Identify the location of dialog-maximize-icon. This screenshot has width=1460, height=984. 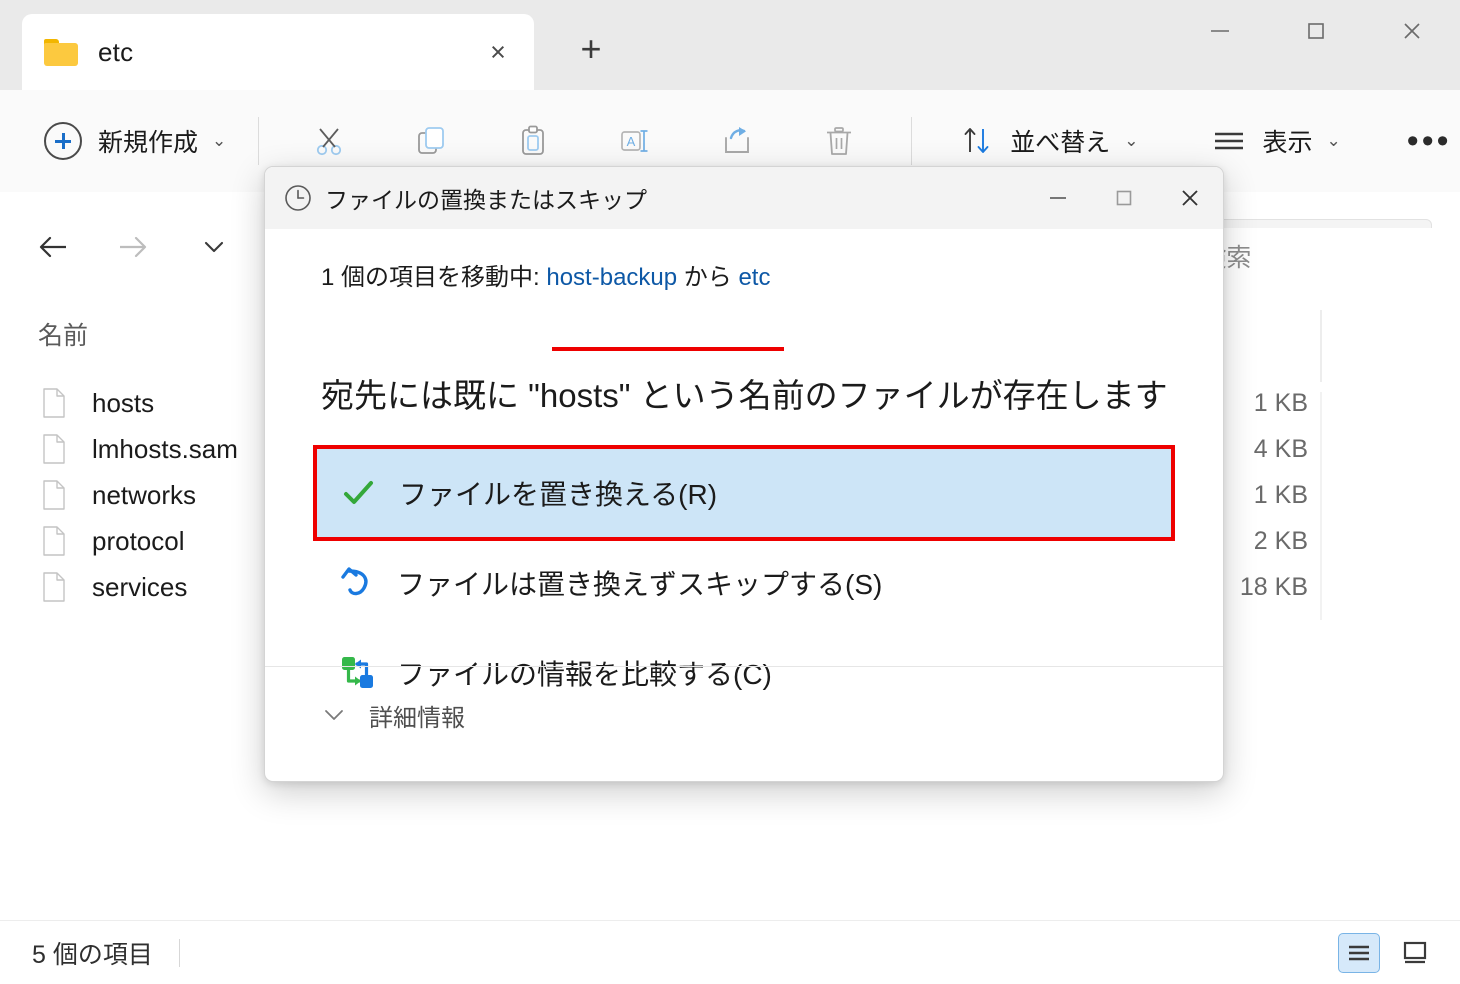
(1124, 198).